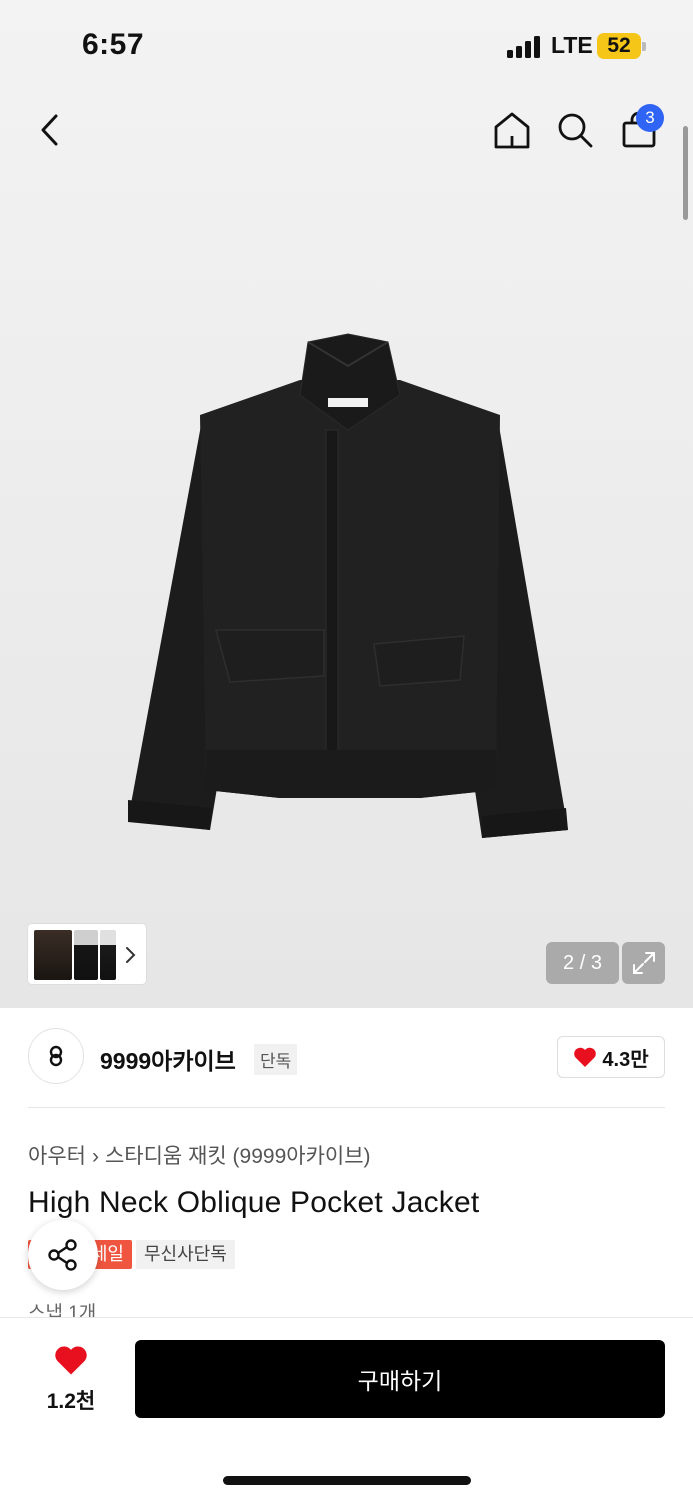 The width and height of the screenshot is (693, 1500). I want to click on breadcrumb-subcategory: 스타디움 재킷 (9999아카이브), so click(238, 1156).